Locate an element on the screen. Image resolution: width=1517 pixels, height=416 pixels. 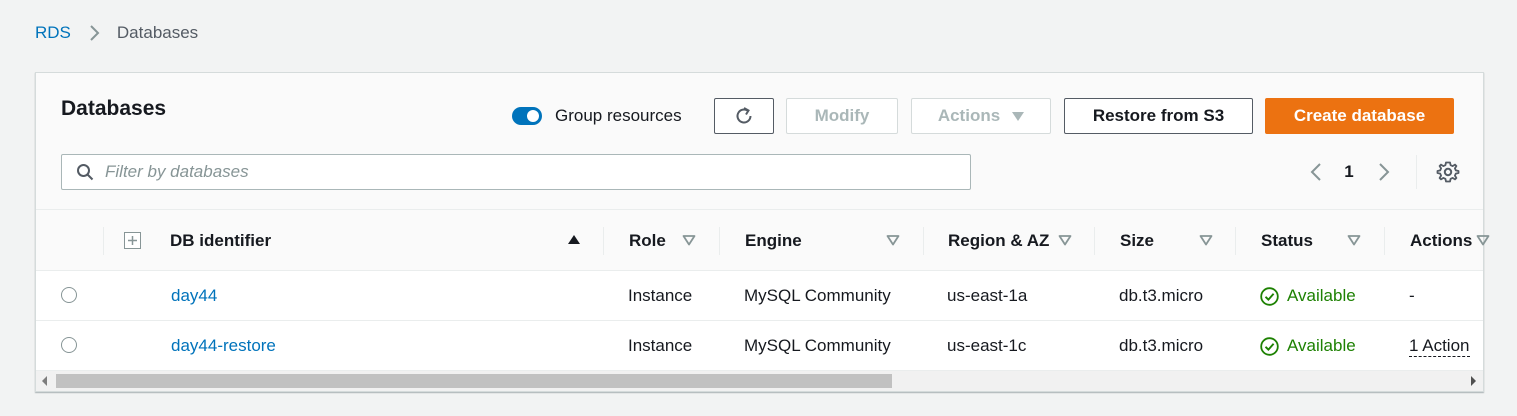
actions-dropdown-button: Actions is located at coordinates (981, 116).